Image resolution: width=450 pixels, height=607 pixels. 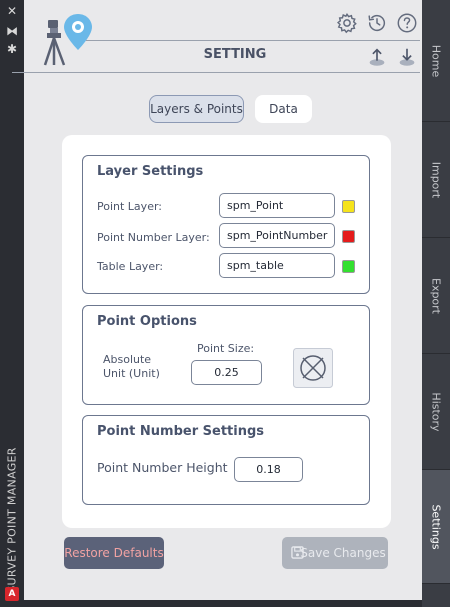 What do you see at coordinates (297, 552) in the screenshot?
I see `save-icon` at bounding box center [297, 552].